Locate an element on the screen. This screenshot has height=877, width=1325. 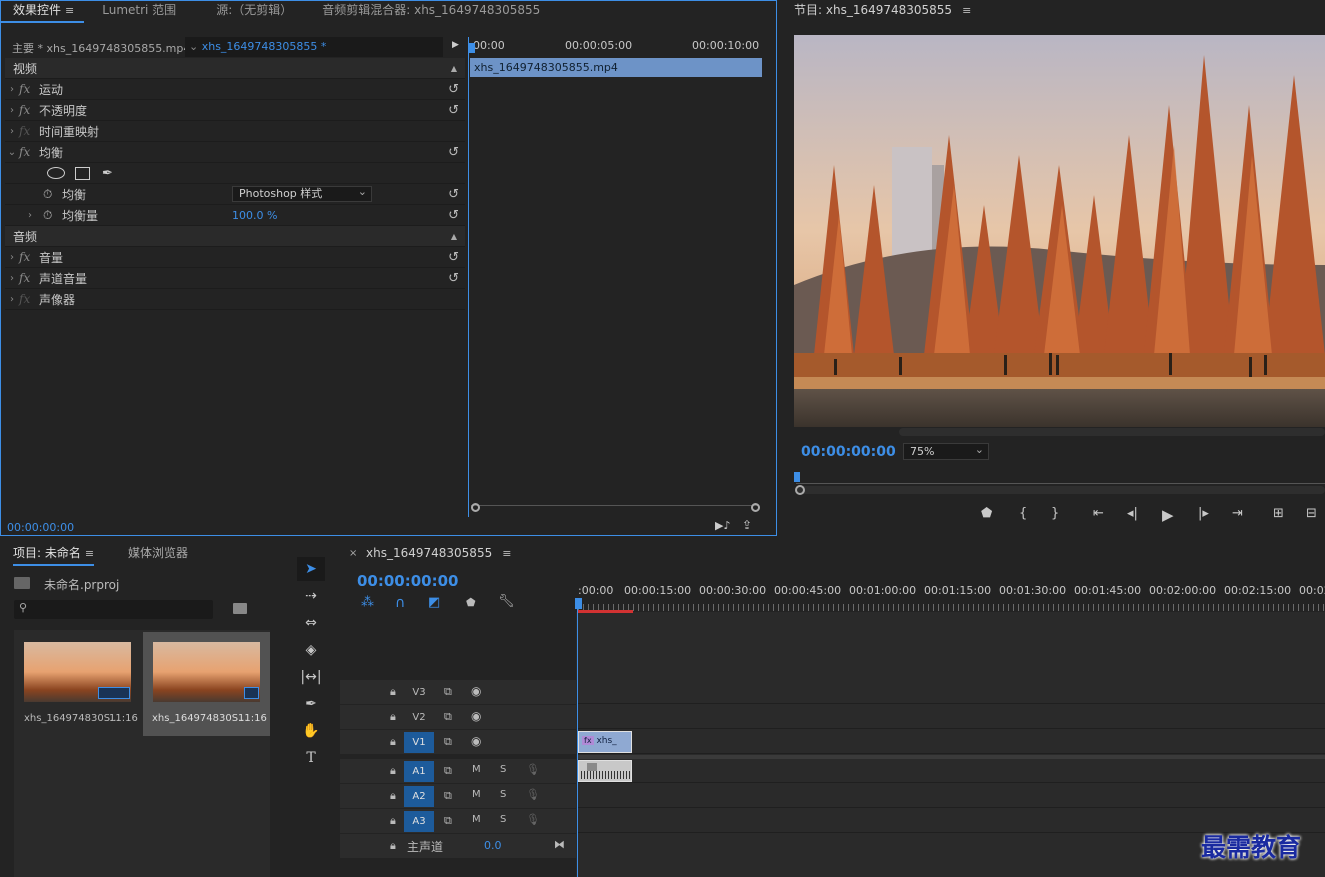
track-select-tool-icon: ⇢ is located at coordinates (311, 596).